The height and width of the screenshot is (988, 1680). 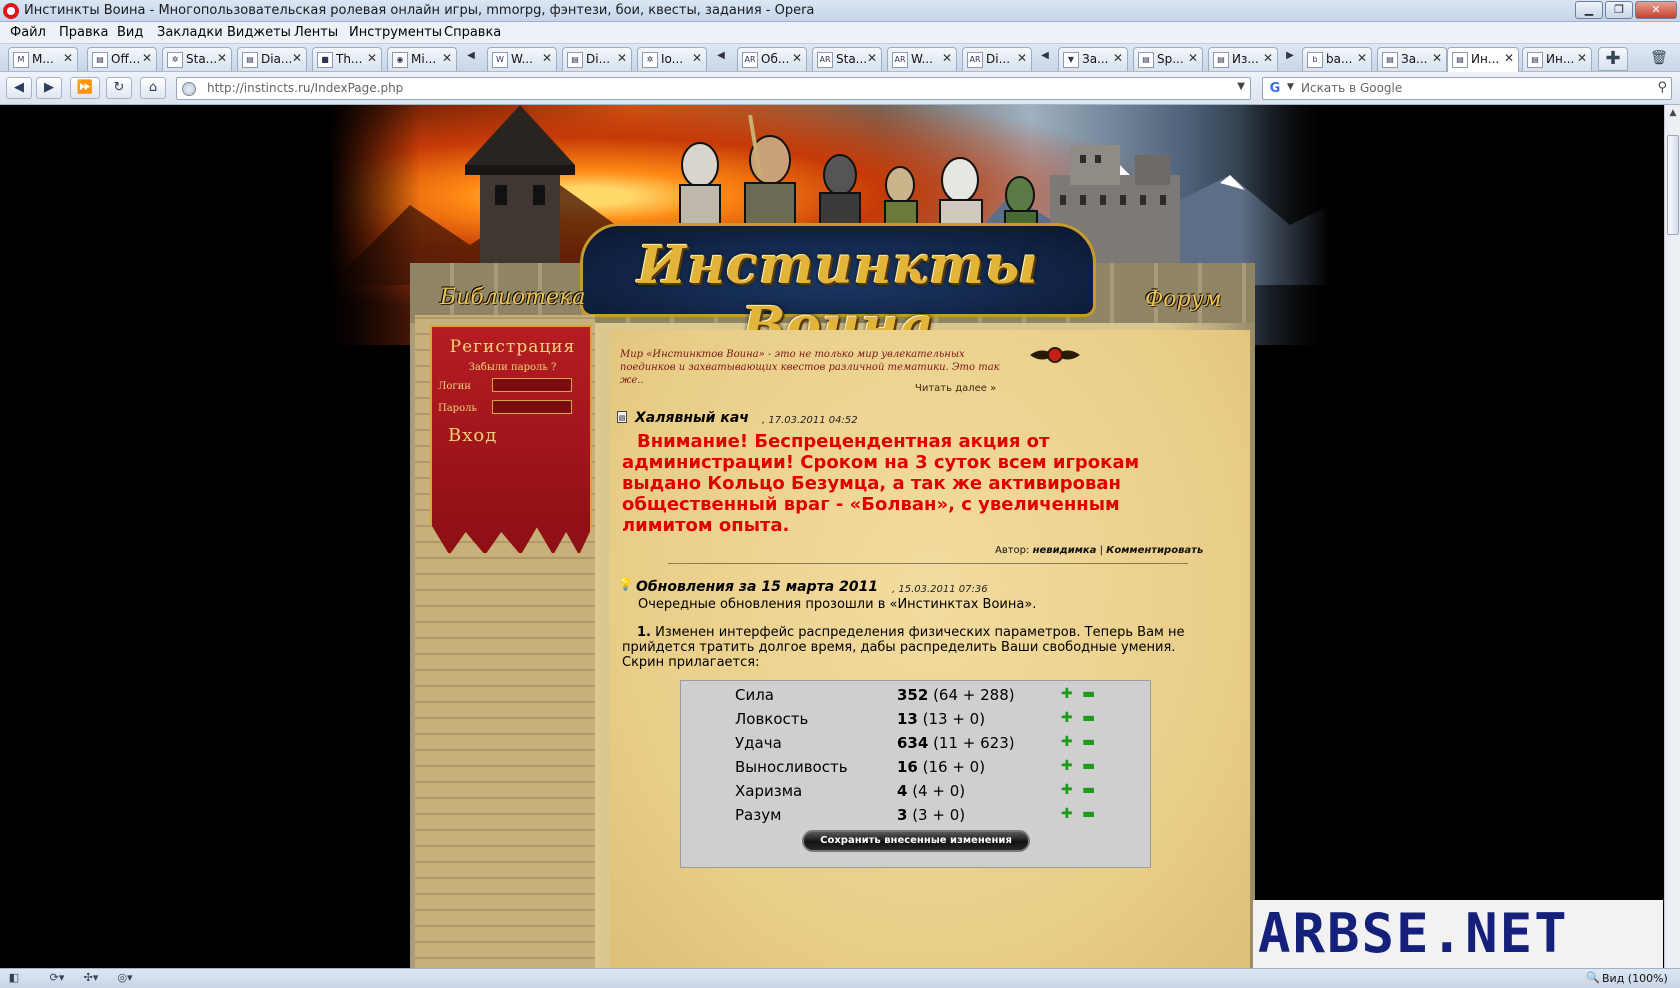 I want to click on tab: ▤ За... ✕, so click(x=1412, y=59).